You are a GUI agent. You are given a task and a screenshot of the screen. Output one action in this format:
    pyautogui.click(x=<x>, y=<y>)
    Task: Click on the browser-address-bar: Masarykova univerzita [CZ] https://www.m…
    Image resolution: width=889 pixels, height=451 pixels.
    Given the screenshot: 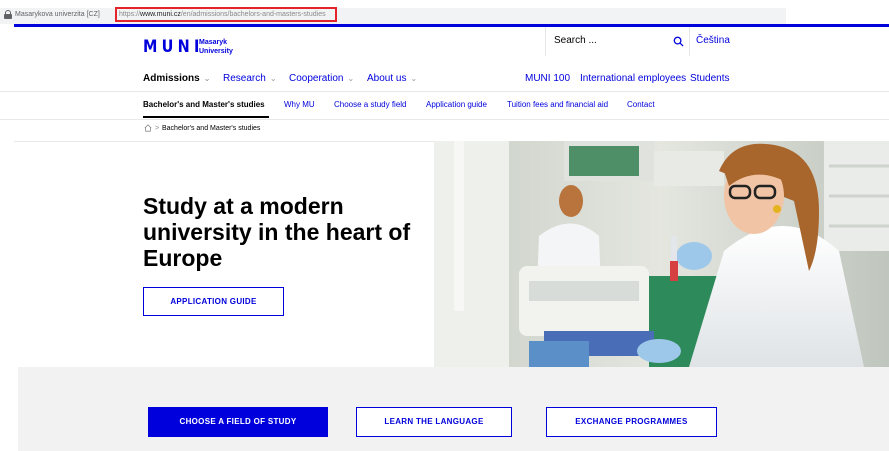 What is the action you would take?
    pyautogui.click(x=444, y=12)
    